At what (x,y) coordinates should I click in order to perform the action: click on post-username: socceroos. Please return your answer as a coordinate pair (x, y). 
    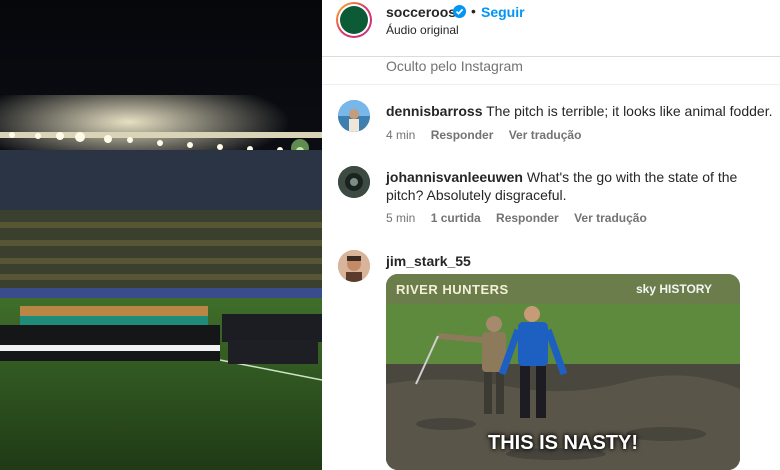
    Looking at the image, I should click on (421, 12).